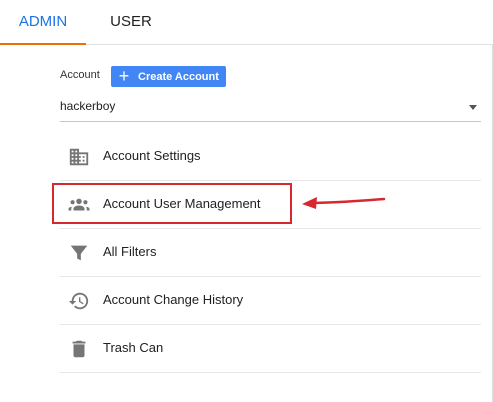  I want to click on tab-admin-label: ADMIN, so click(43, 21).